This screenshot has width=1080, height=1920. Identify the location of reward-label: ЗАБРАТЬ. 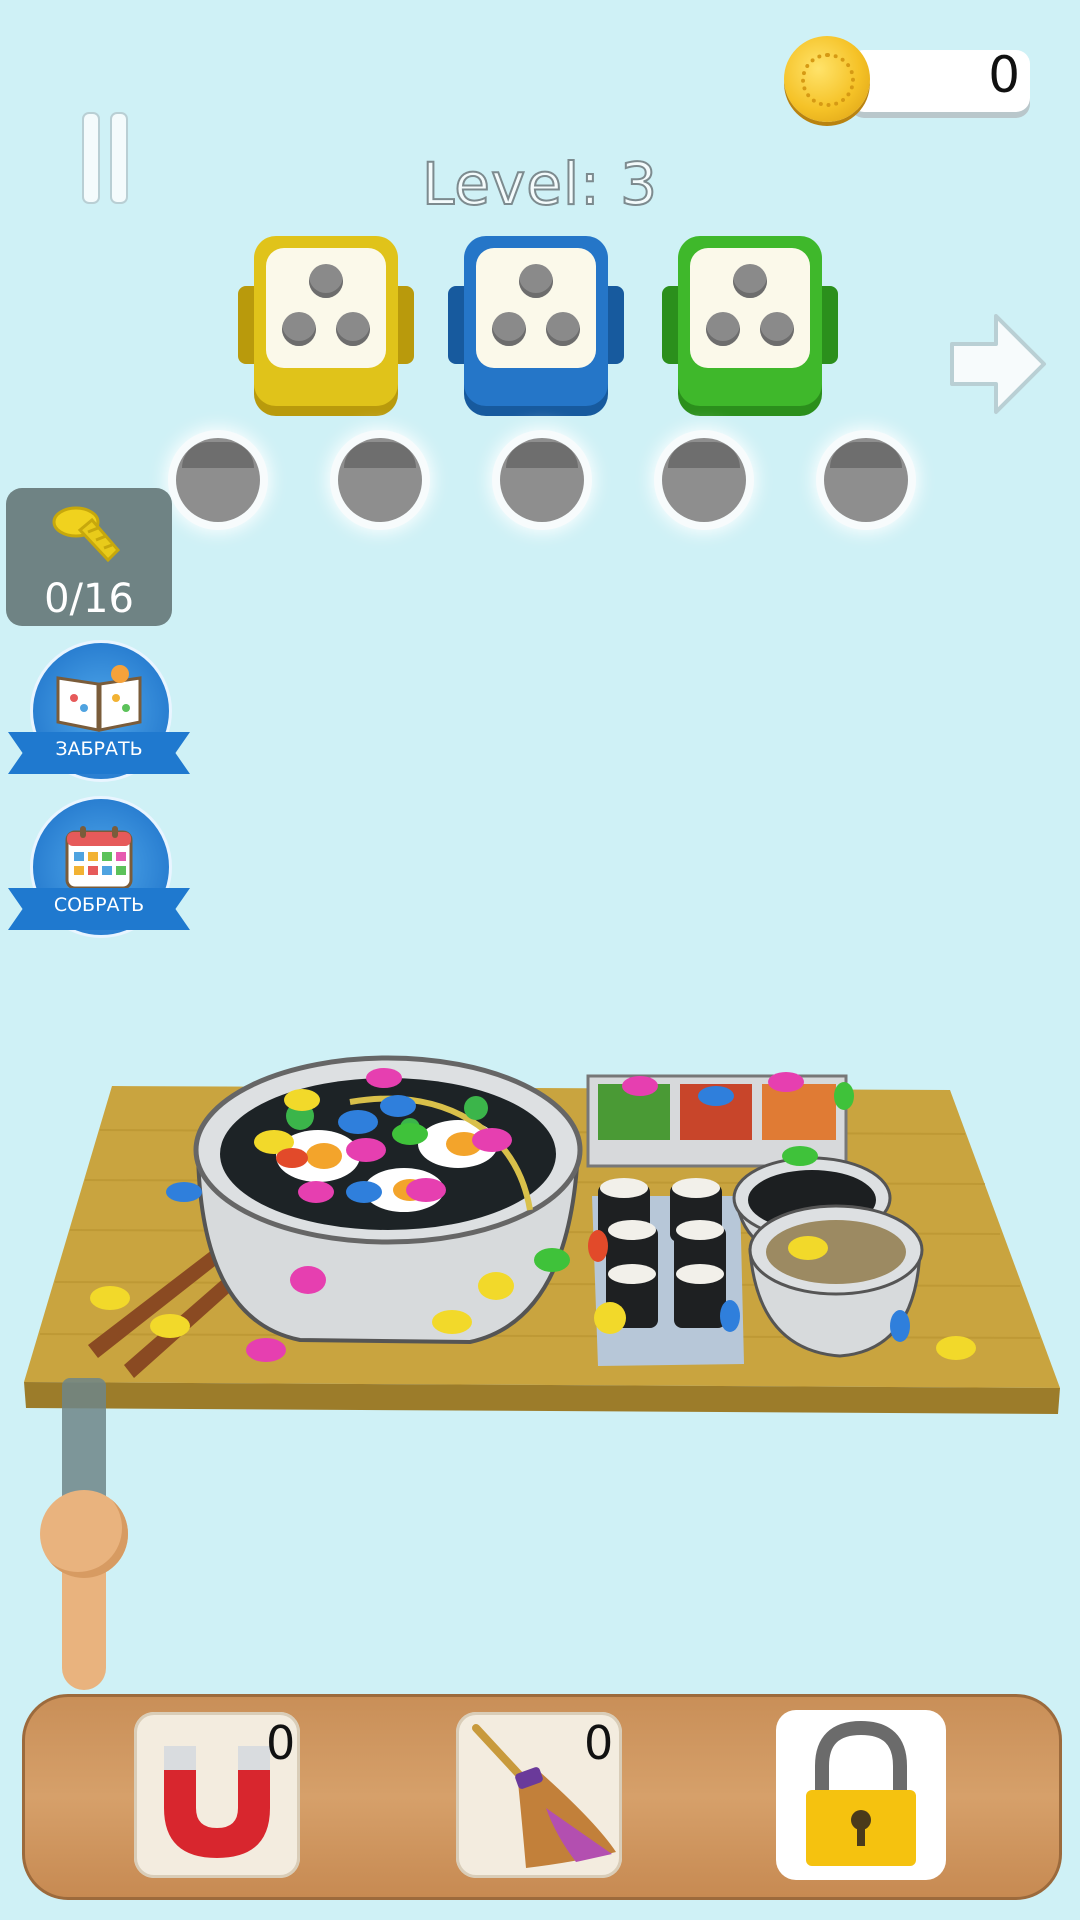
(99, 749).